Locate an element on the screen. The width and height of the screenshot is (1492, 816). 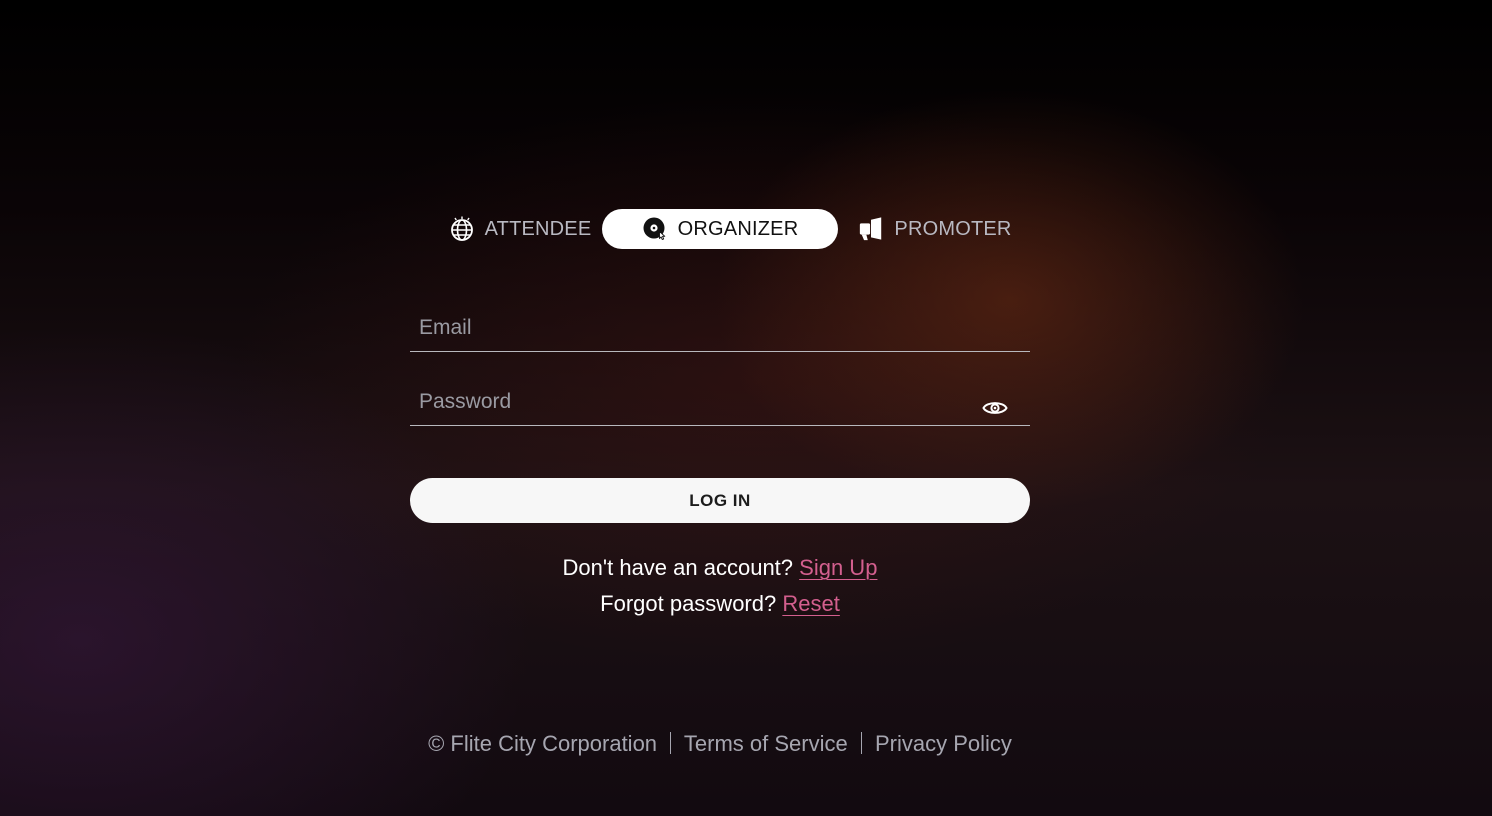
password-field-container is located at coordinates (720, 404).